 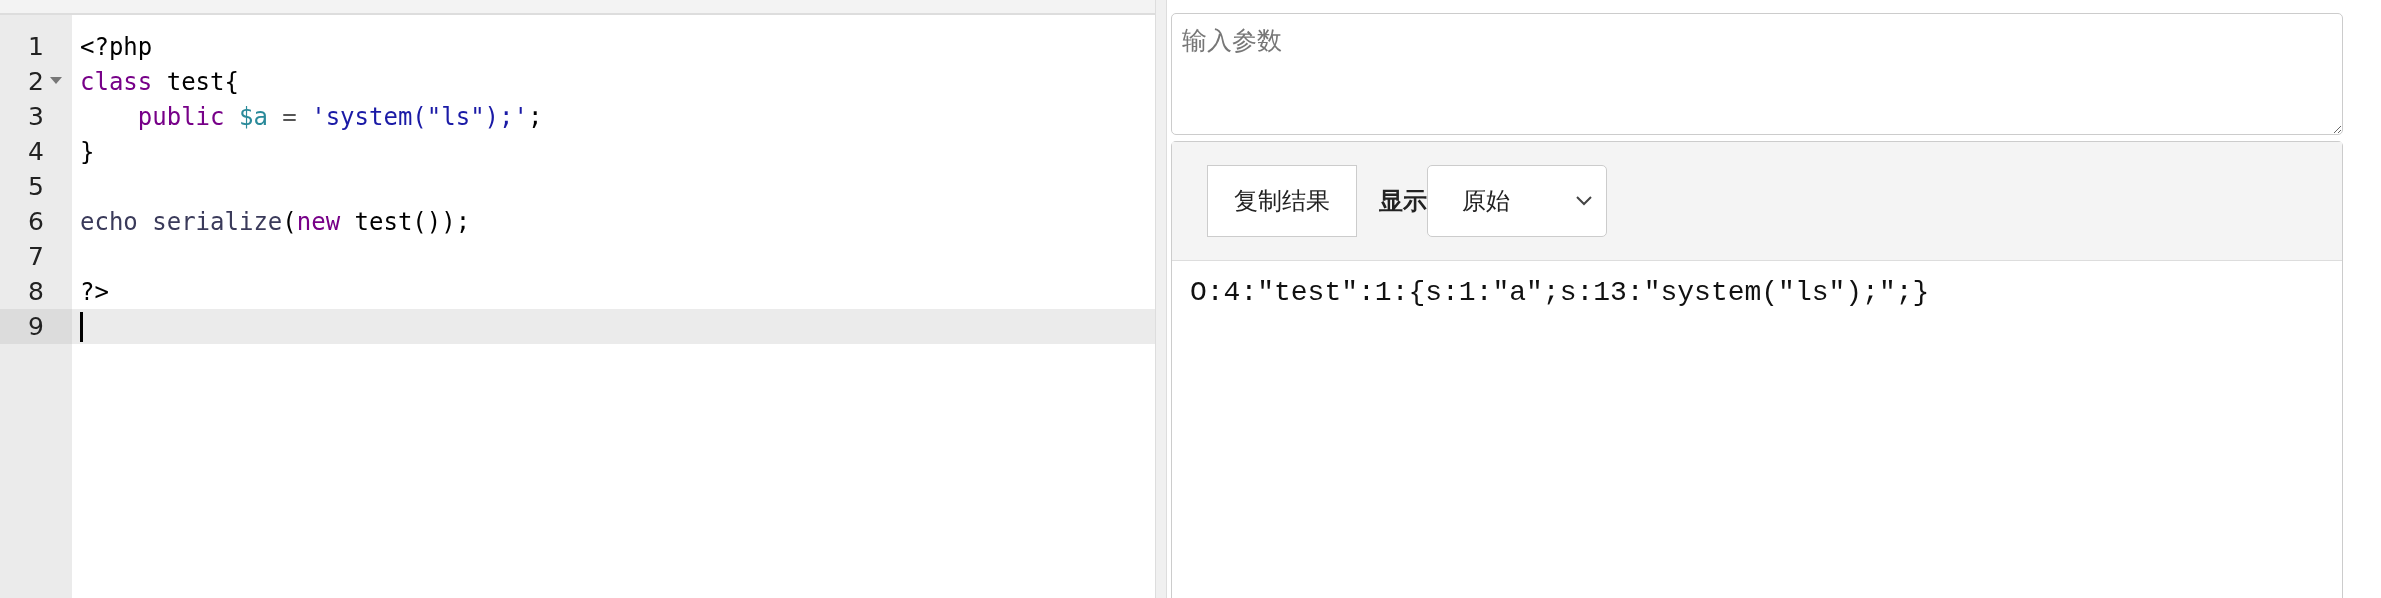 What do you see at coordinates (1517, 201) in the screenshot?
I see `display-select: 原始` at bounding box center [1517, 201].